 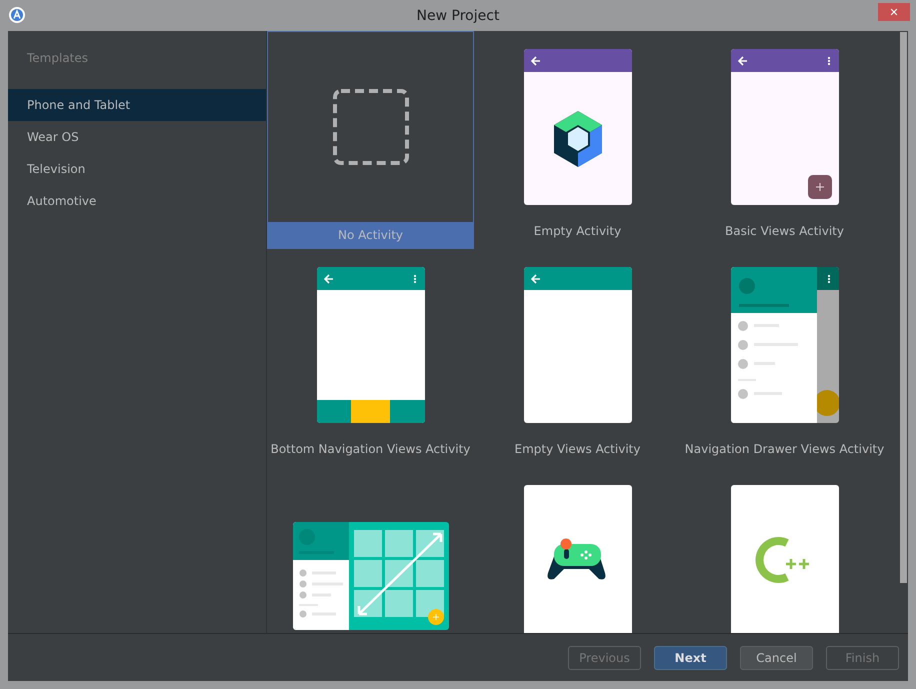 I want to click on sidebar-item: Phone and Tablet, so click(x=137, y=105).